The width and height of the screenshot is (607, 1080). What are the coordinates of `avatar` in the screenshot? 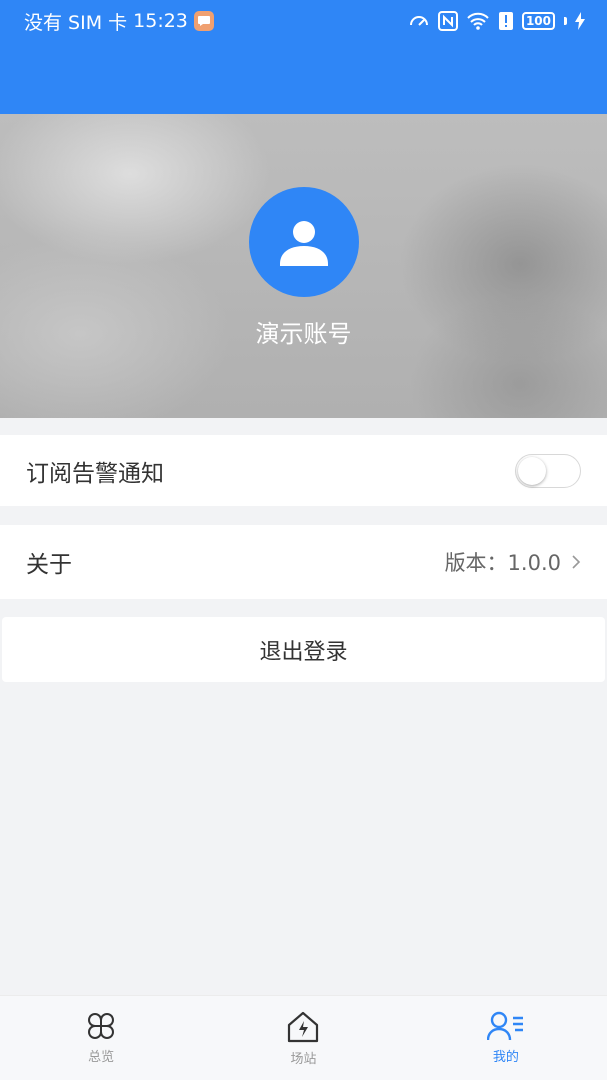 It's located at (304, 242).